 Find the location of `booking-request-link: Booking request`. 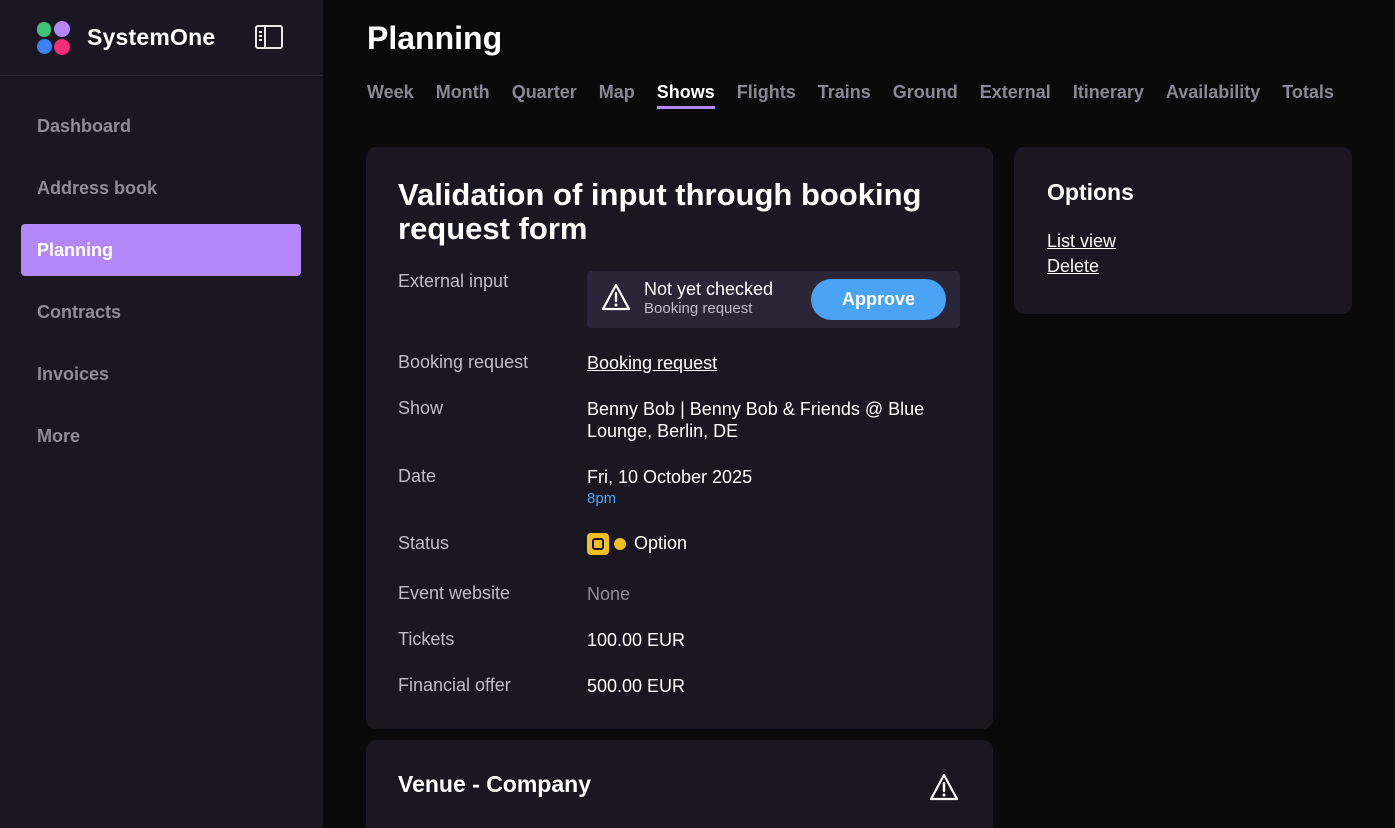

booking-request-link: Booking request is located at coordinates (652, 363).